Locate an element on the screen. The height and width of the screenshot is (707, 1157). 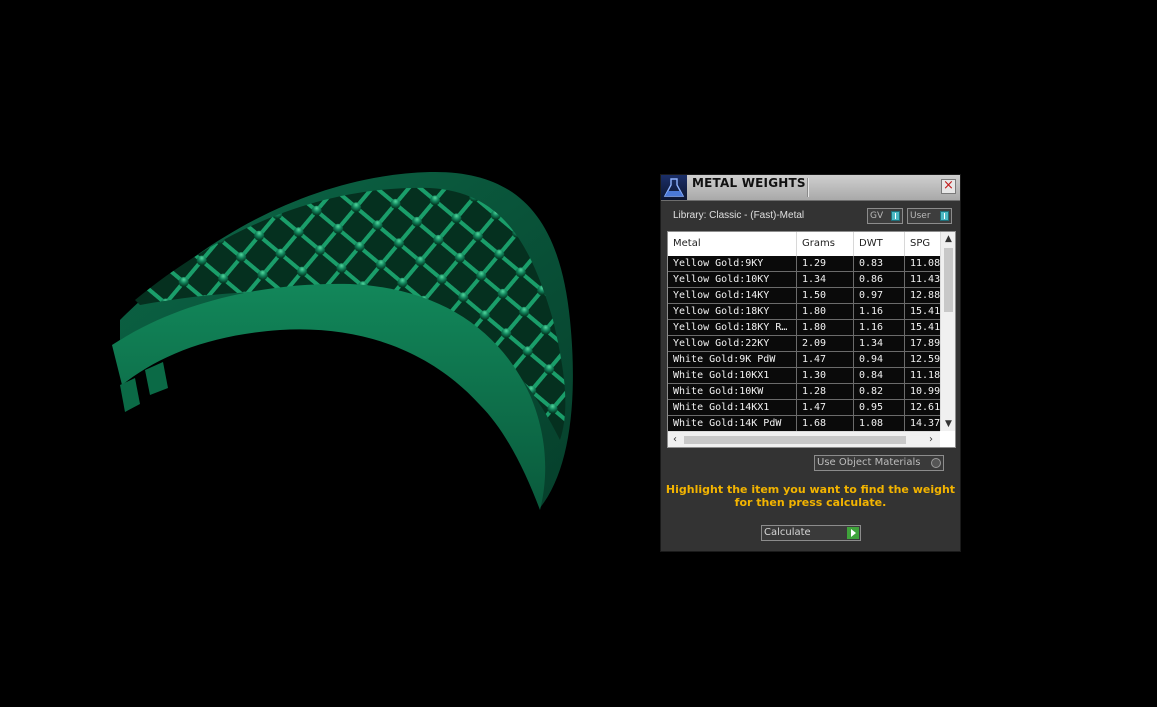
use-object-materials-label: Use Object Materials is located at coordinates (869, 462).